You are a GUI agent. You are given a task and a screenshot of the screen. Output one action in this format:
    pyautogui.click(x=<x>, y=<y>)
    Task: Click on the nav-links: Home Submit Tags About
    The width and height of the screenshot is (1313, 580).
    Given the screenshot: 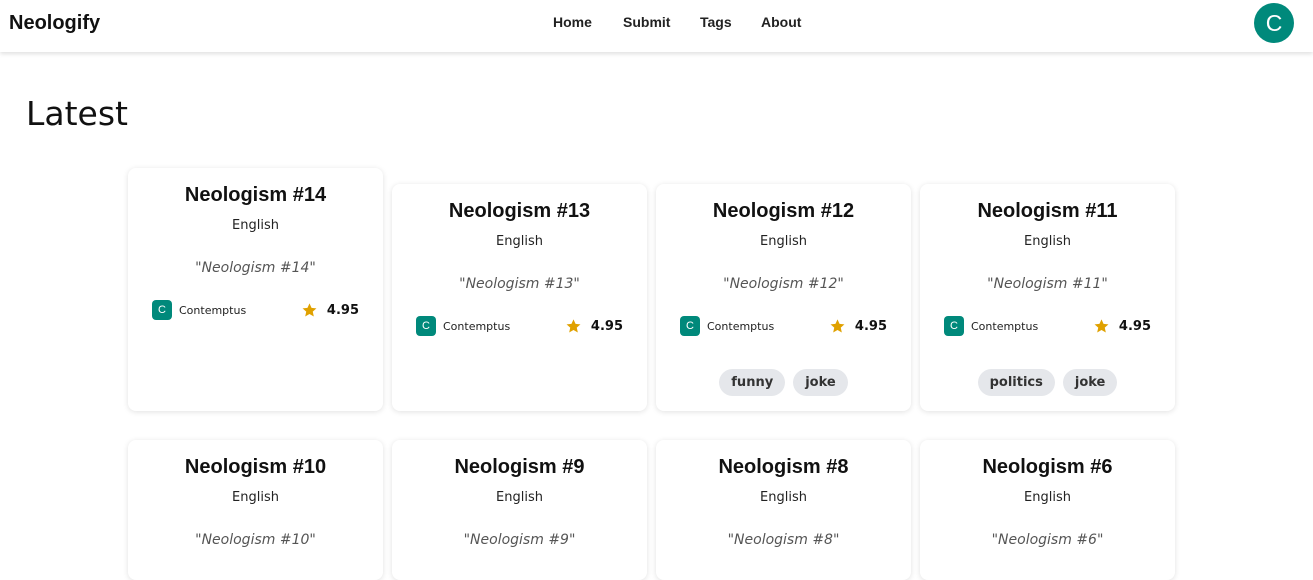 What is the action you would take?
    pyautogui.click(x=656, y=24)
    